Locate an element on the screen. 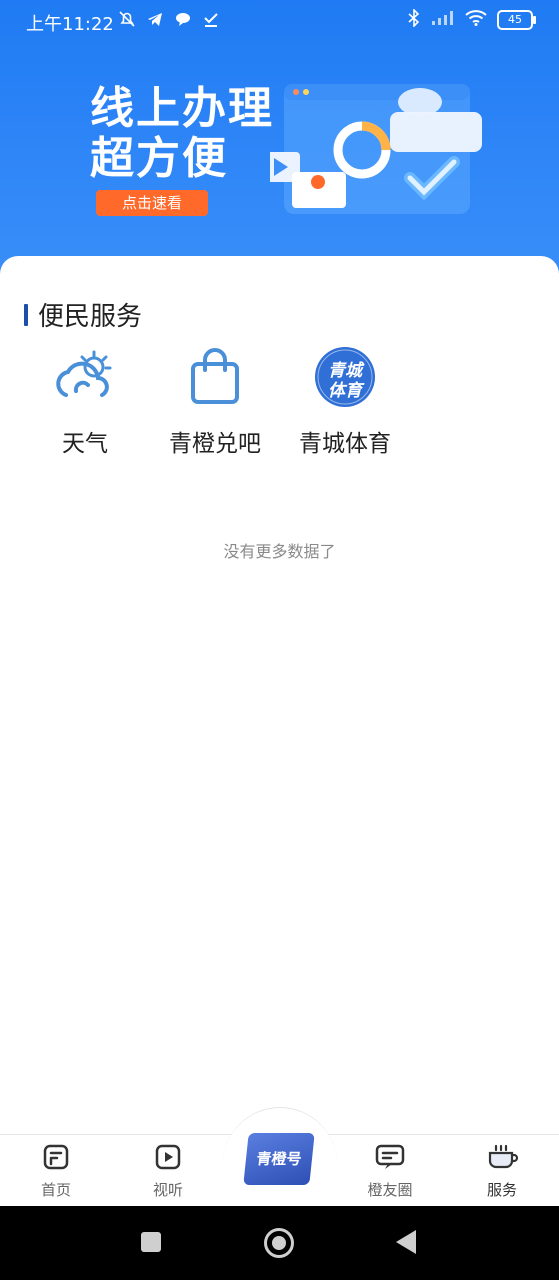 The height and width of the screenshot is (1280, 559). recents-button is located at coordinates (151, 1242).